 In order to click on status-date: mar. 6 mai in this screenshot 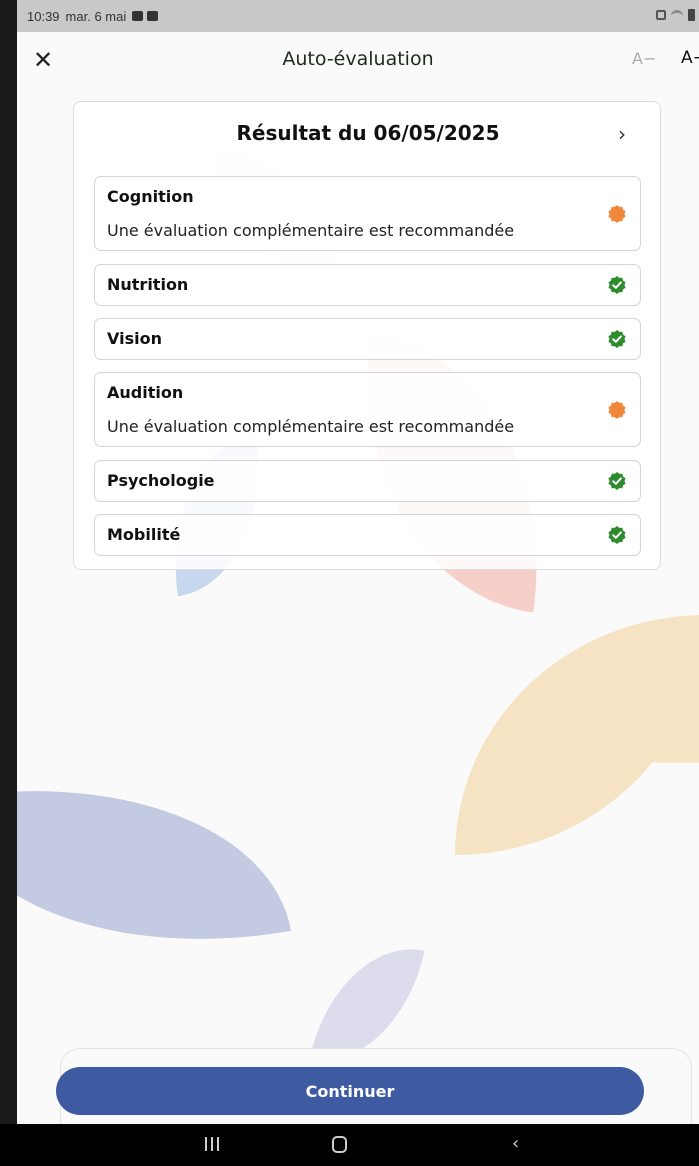, I will do `click(96, 16)`.